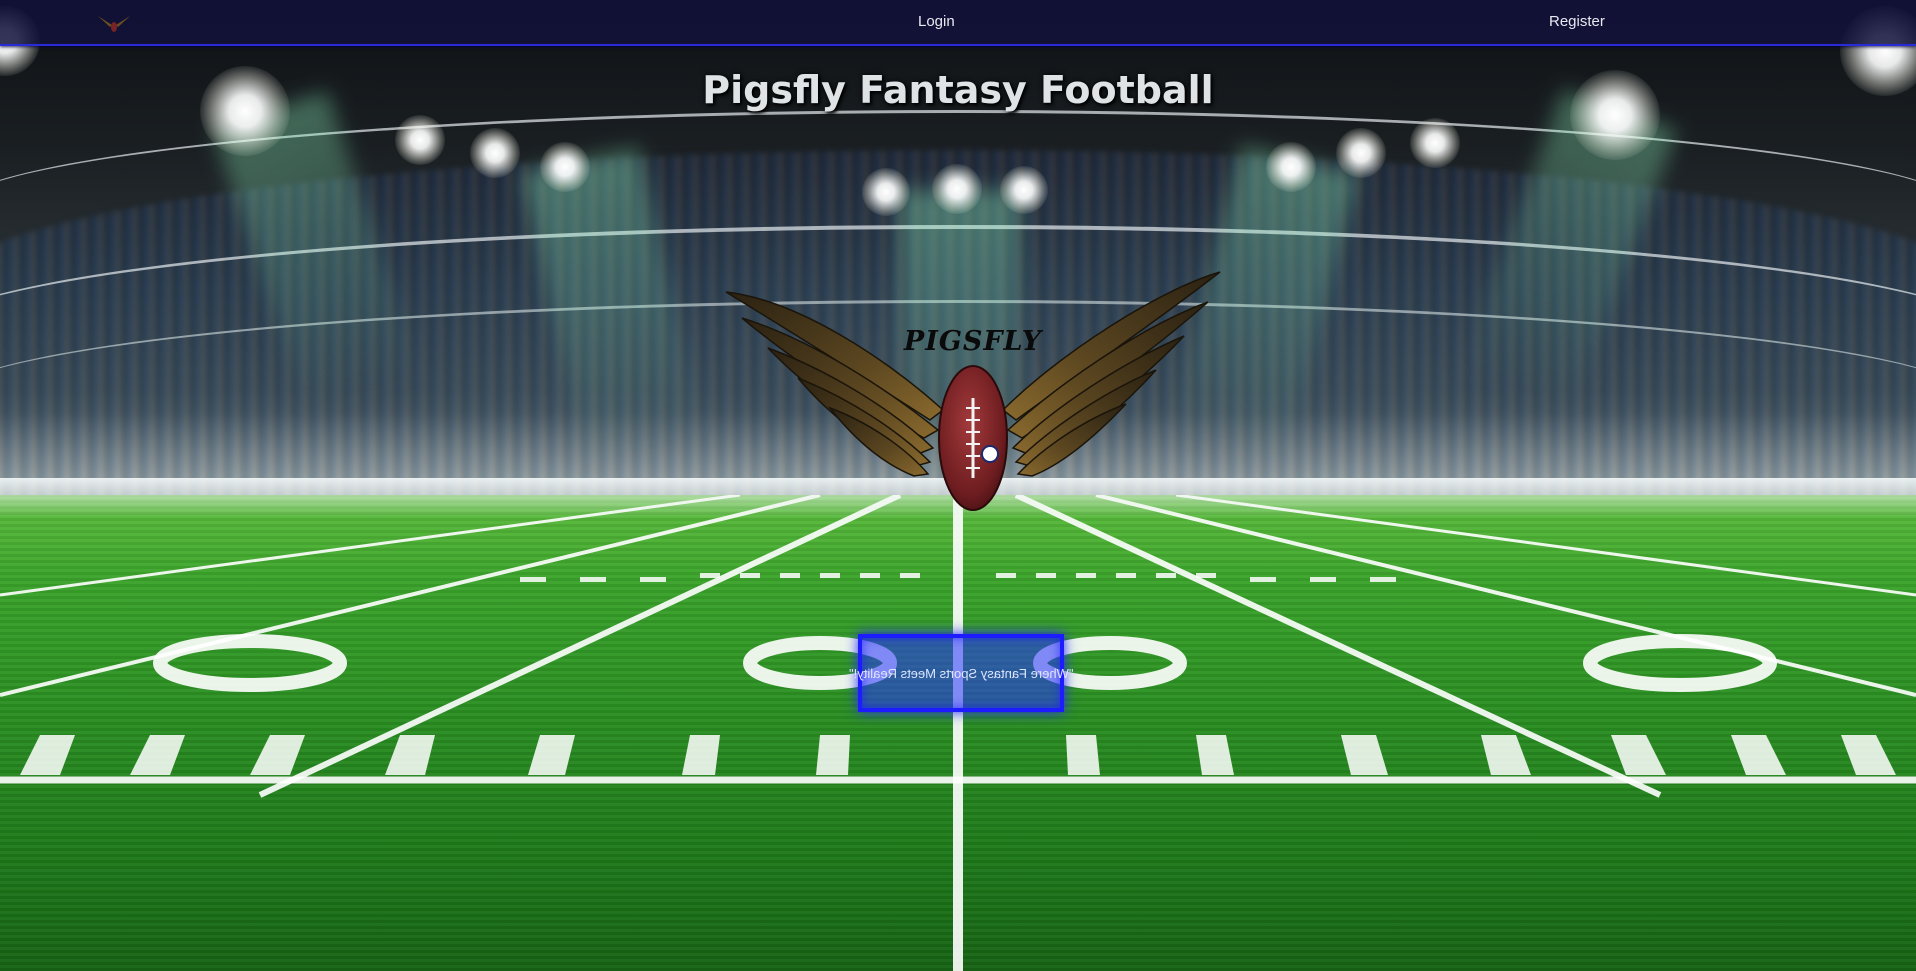 This screenshot has width=1916, height=971. Describe the element at coordinates (936, 21) in the screenshot. I see `login-link: Login` at that location.